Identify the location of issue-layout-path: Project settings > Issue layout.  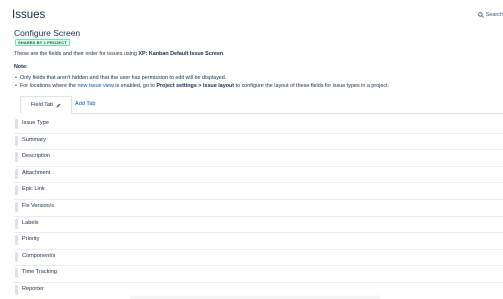
(195, 86).